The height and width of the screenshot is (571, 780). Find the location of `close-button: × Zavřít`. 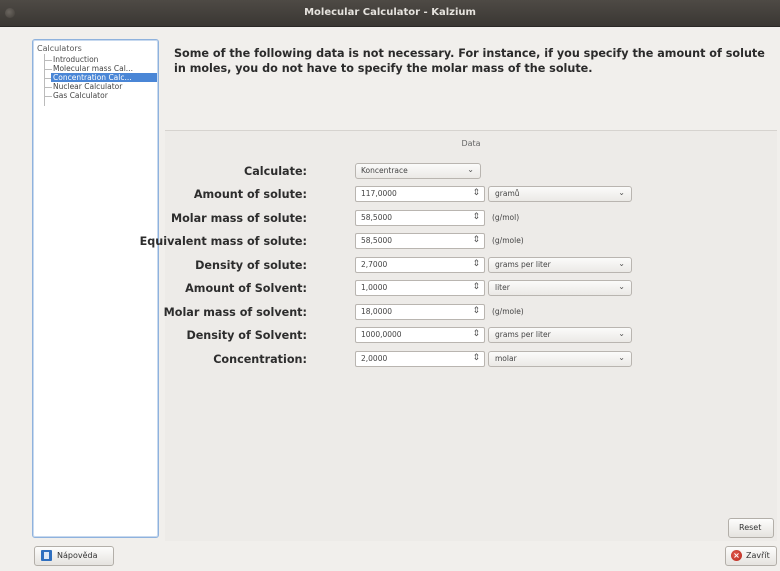

close-button: × Zavřít is located at coordinates (751, 556).